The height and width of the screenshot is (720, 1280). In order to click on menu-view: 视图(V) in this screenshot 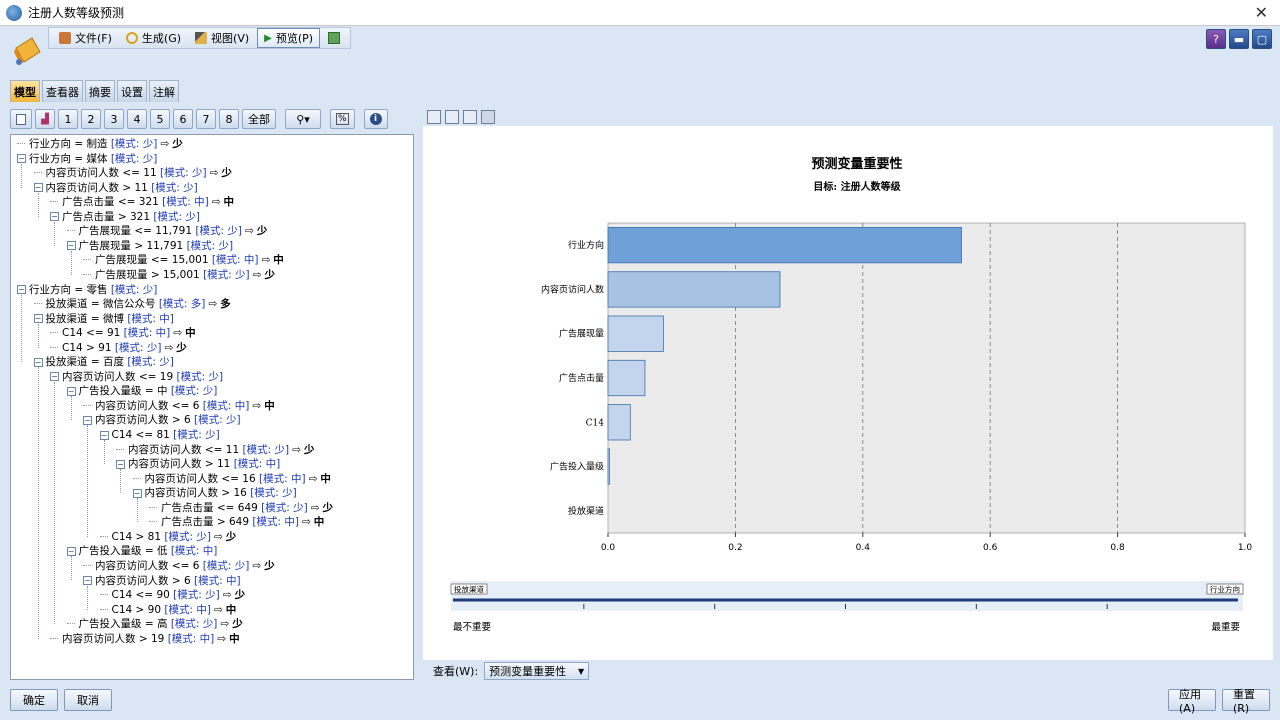, I will do `click(222, 38)`.